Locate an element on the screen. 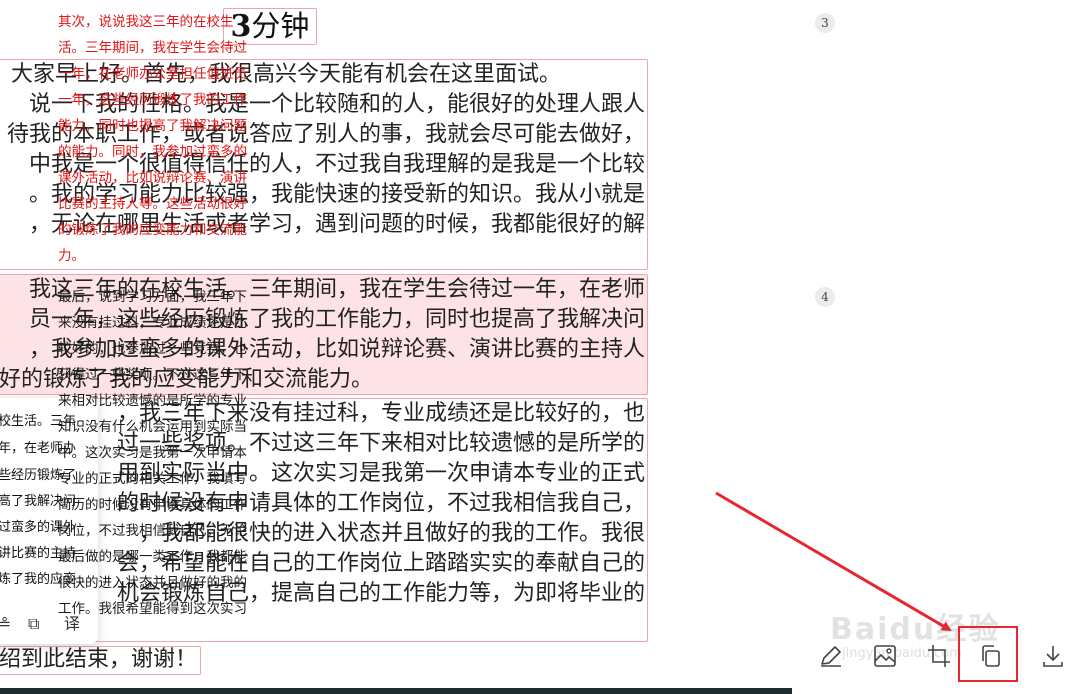 This screenshot has width=1083, height=694. answer-line: 力。 is located at coordinates (71, 256).